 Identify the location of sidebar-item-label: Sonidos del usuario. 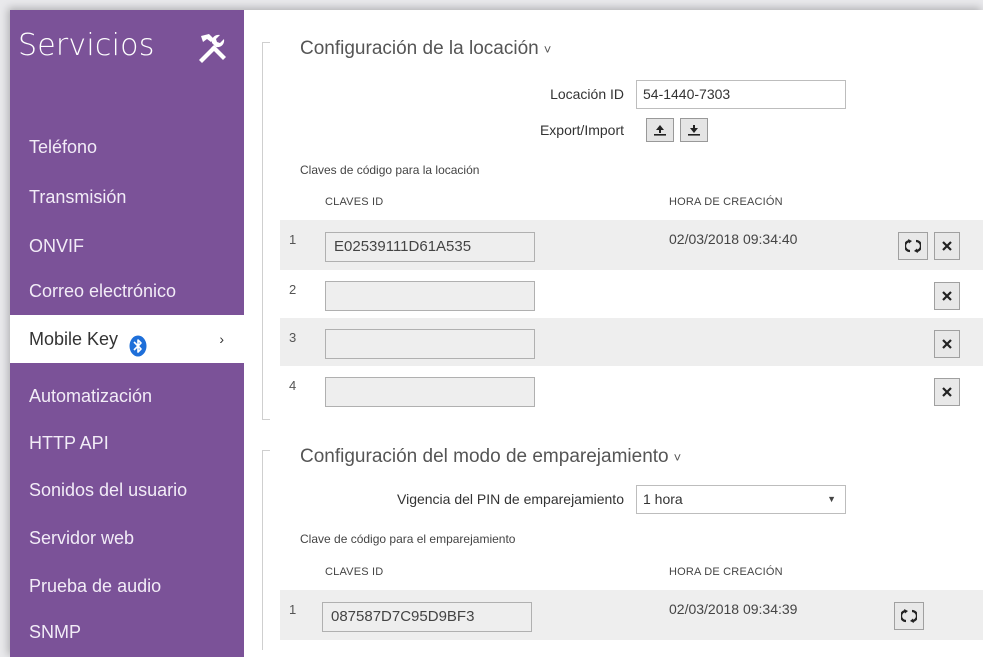
(108, 490).